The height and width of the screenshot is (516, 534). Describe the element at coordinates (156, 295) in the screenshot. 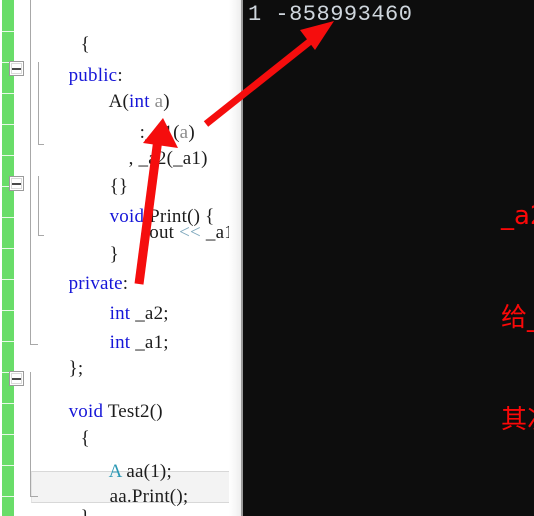

I see `code-line-11: int _a2;` at that location.